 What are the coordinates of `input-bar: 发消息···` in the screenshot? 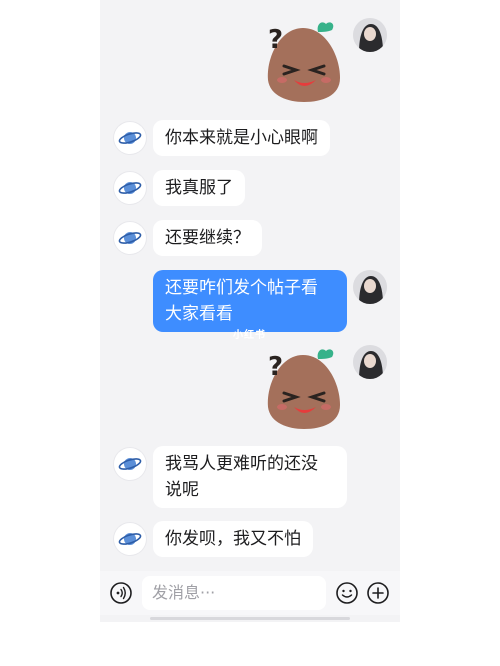 It's located at (250, 593).